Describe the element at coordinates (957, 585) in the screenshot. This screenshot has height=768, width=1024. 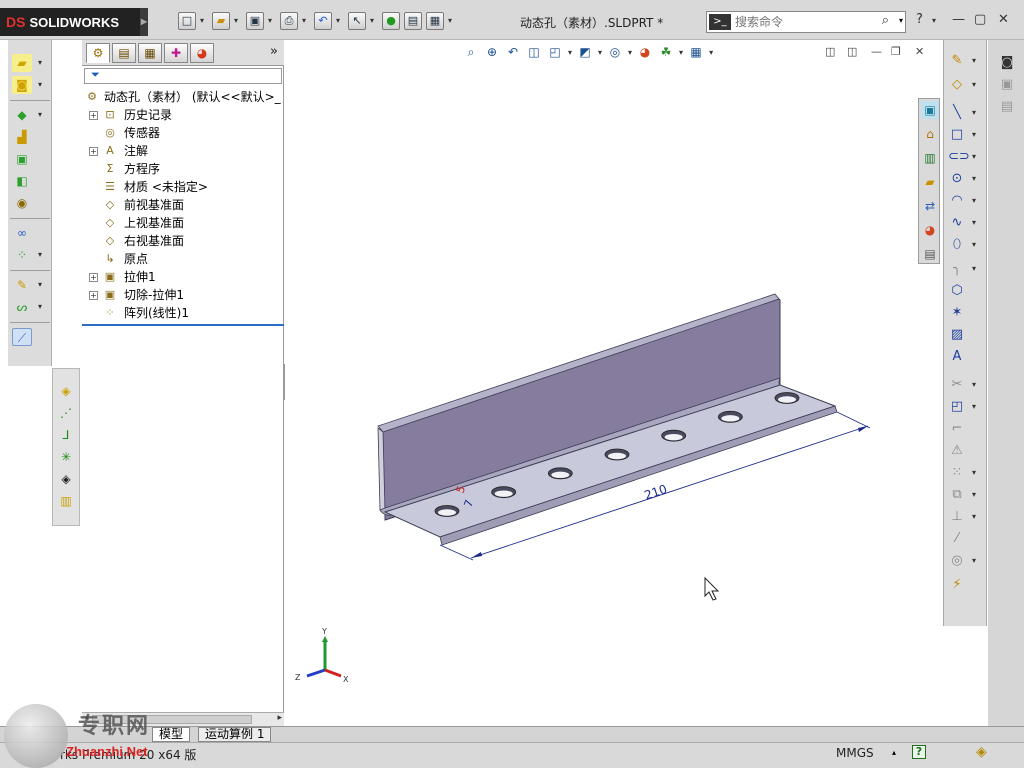
I see `rapid-sketch-icon: ⚡` at that location.